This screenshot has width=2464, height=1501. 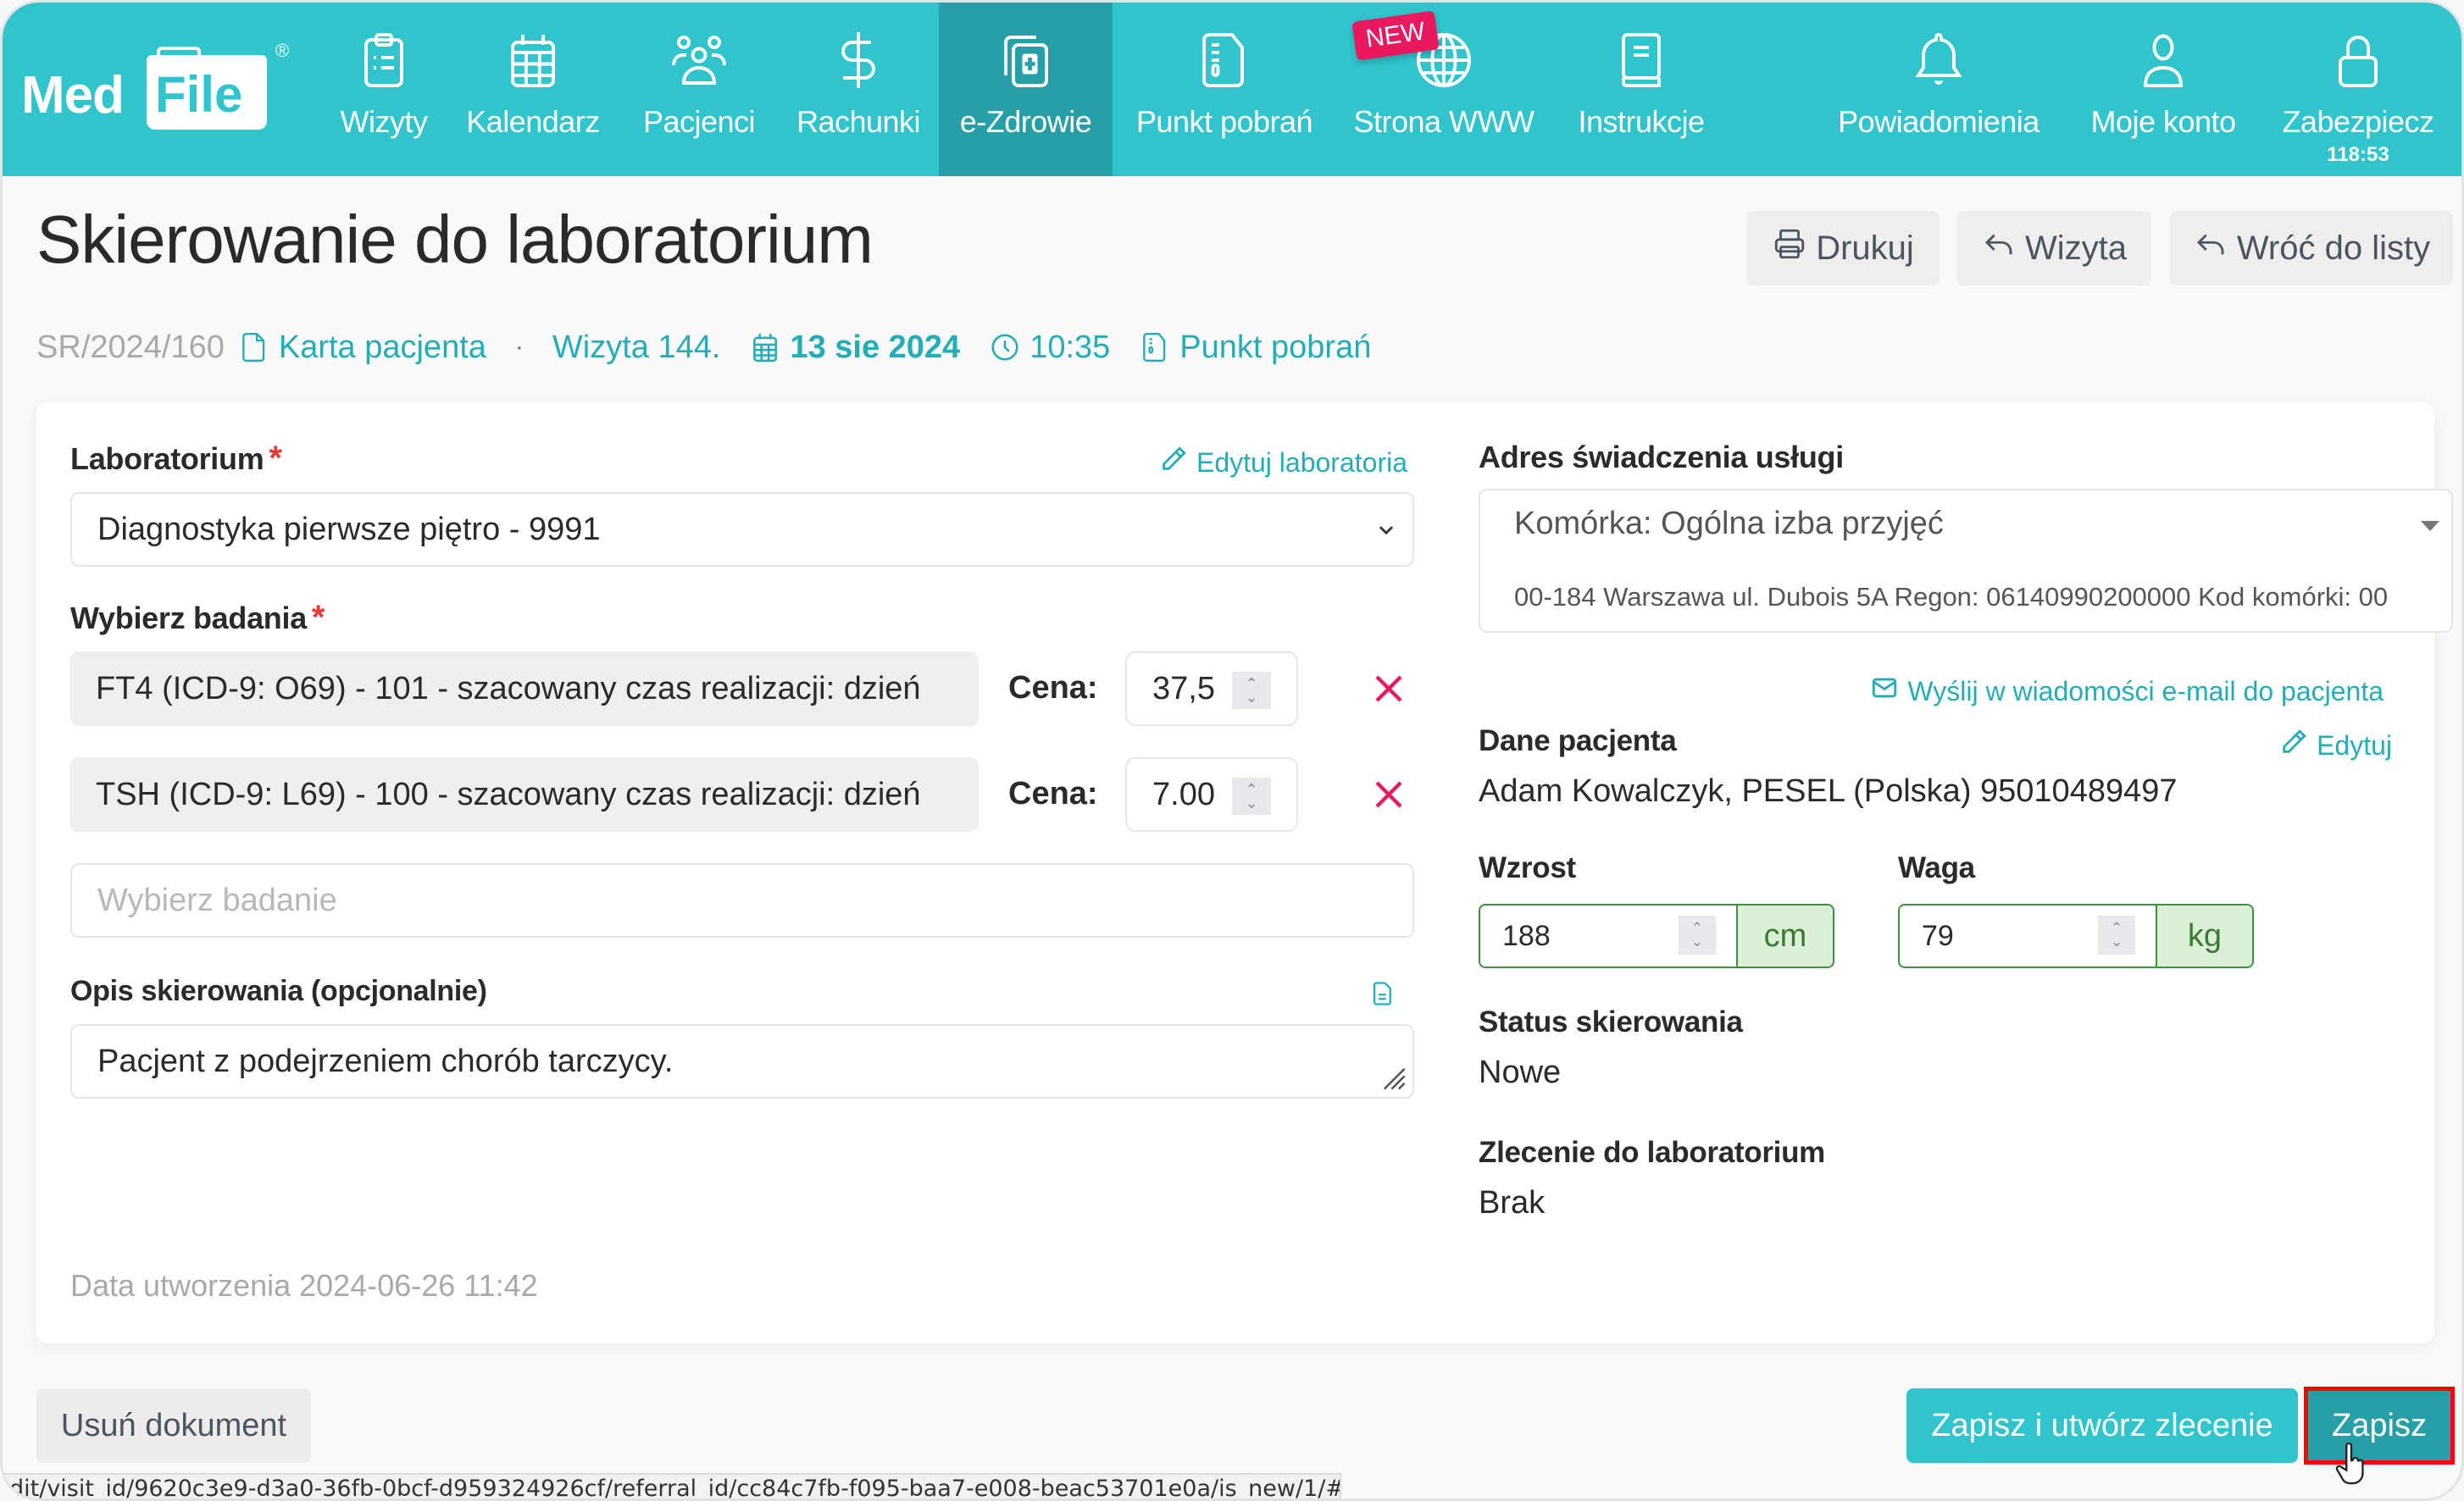 I want to click on hand-cursor-icon, so click(x=2351, y=1463).